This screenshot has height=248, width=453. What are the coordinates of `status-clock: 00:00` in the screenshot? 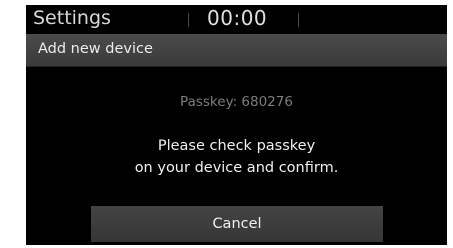 It's located at (237, 18).